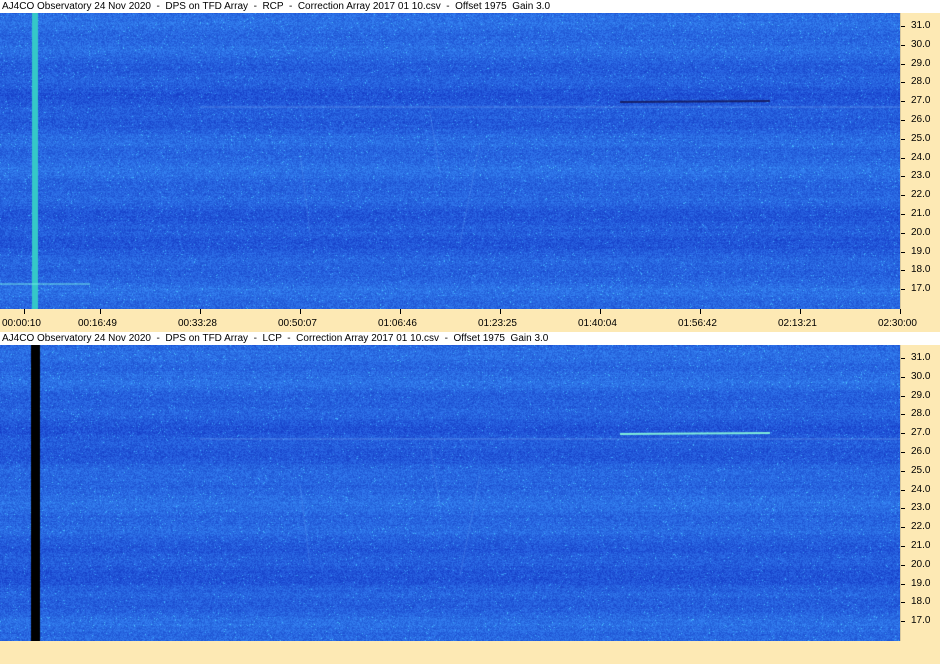 The height and width of the screenshot is (664, 940). I want to click on time-label: 01:06:46, so click(397, 323).